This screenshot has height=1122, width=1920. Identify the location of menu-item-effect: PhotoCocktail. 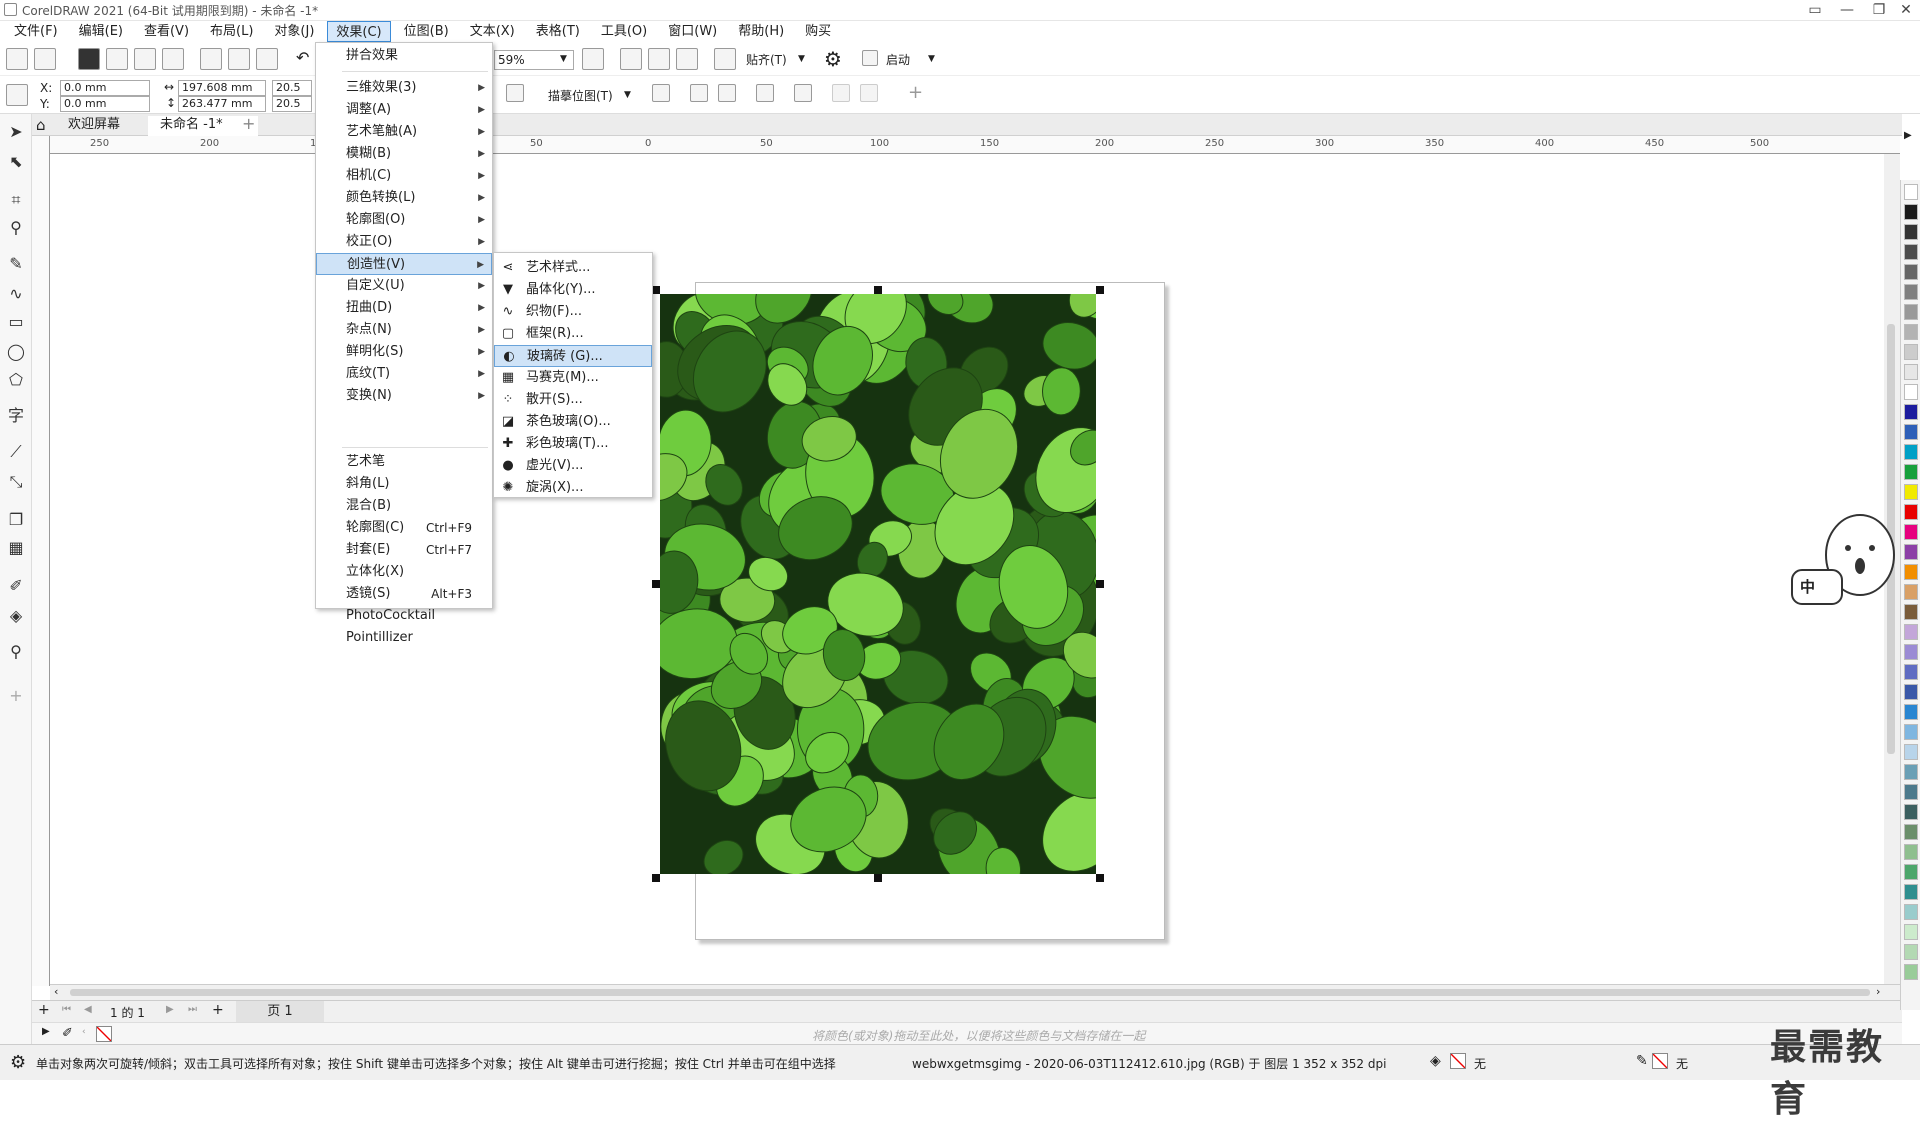
(404, 616).